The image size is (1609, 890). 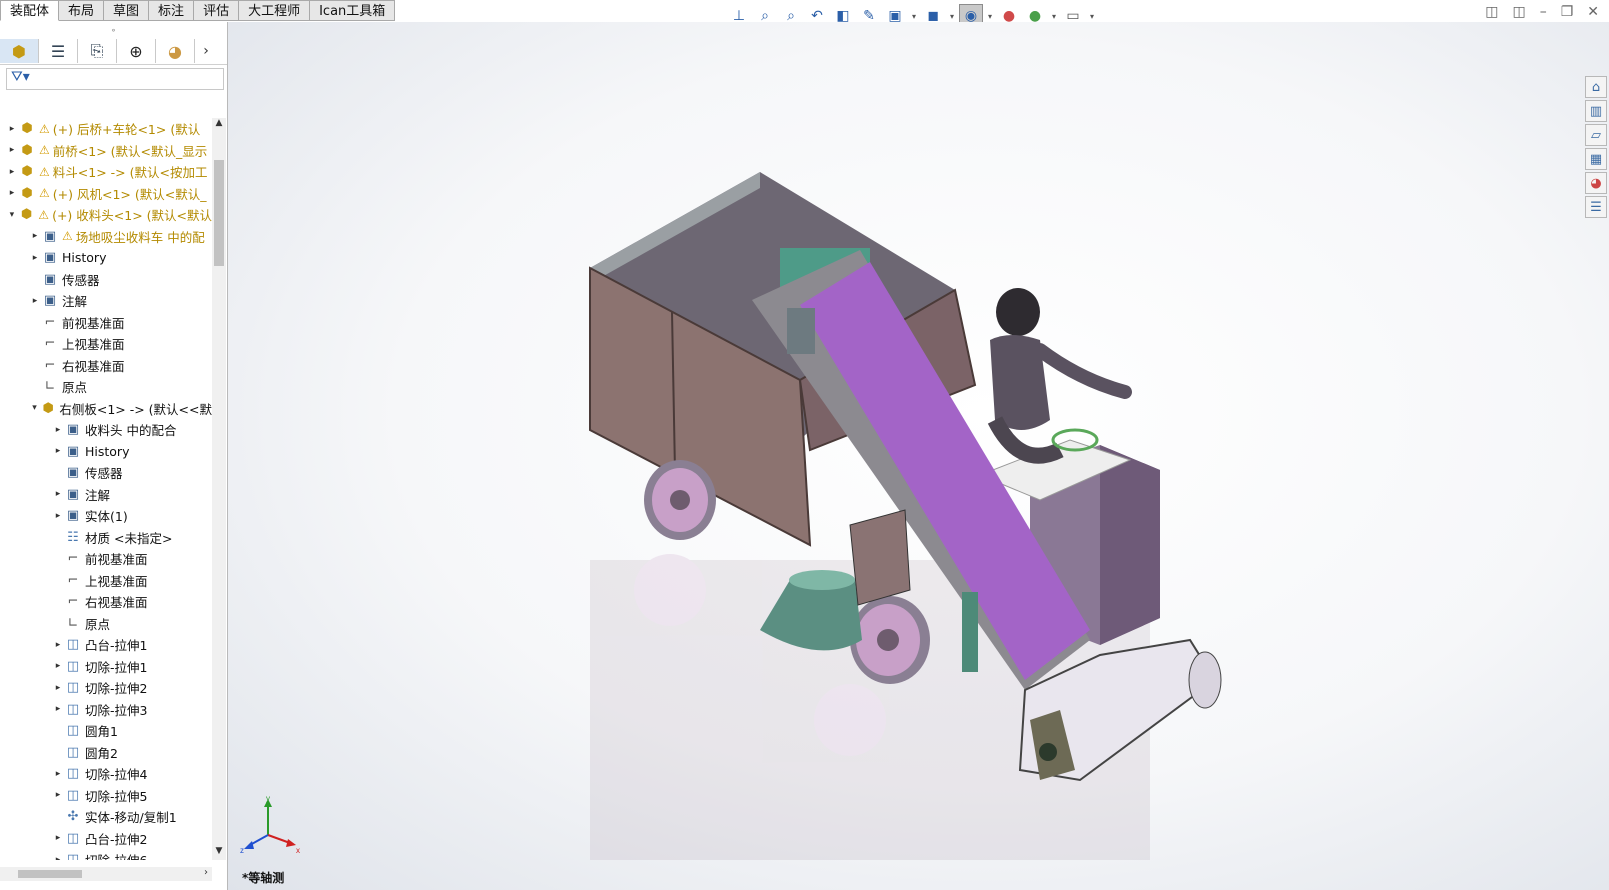 I want to click on close-icon: ✕, so click(x=1593, y=12).